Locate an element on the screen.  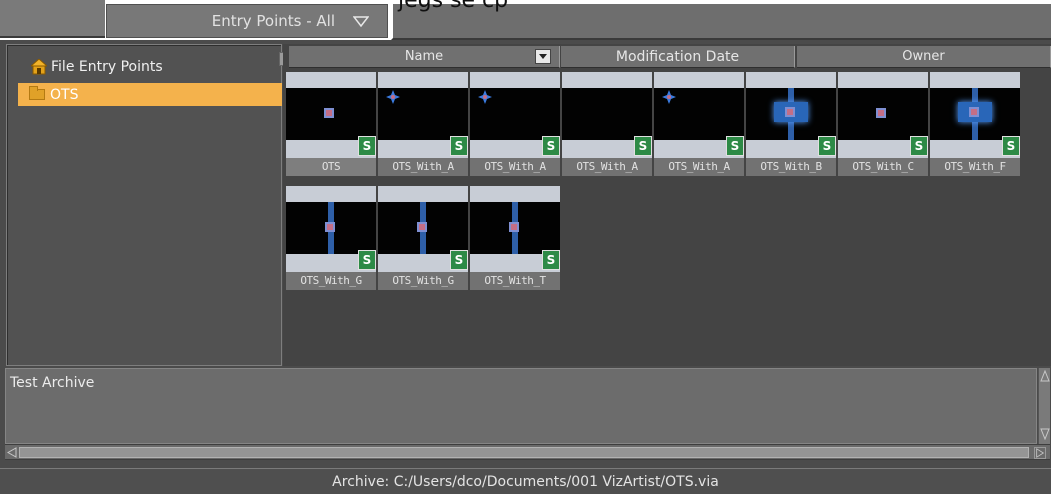
column-header-name-label: Name is located at coordinates (424, 56).